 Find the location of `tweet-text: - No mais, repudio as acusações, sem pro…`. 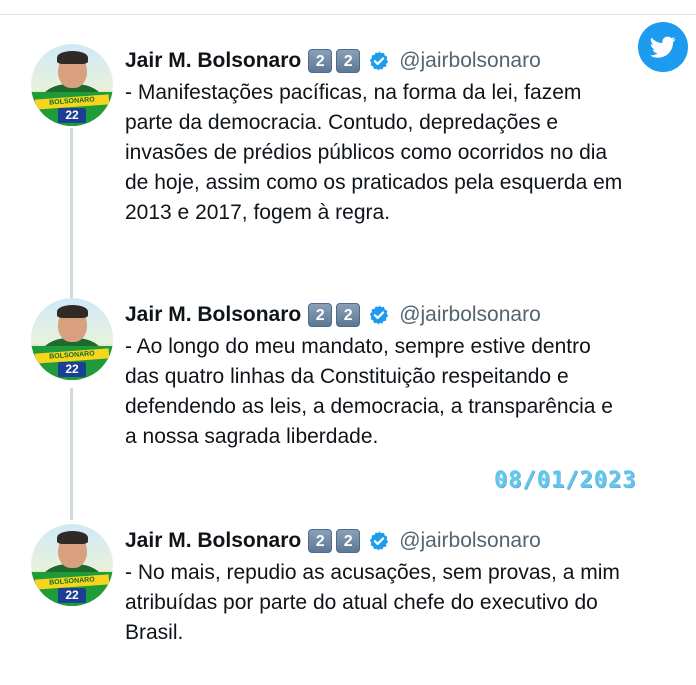

tweet-text: - No mais, repudio as acusações, sem pro… is located at coordinates (372, 602).